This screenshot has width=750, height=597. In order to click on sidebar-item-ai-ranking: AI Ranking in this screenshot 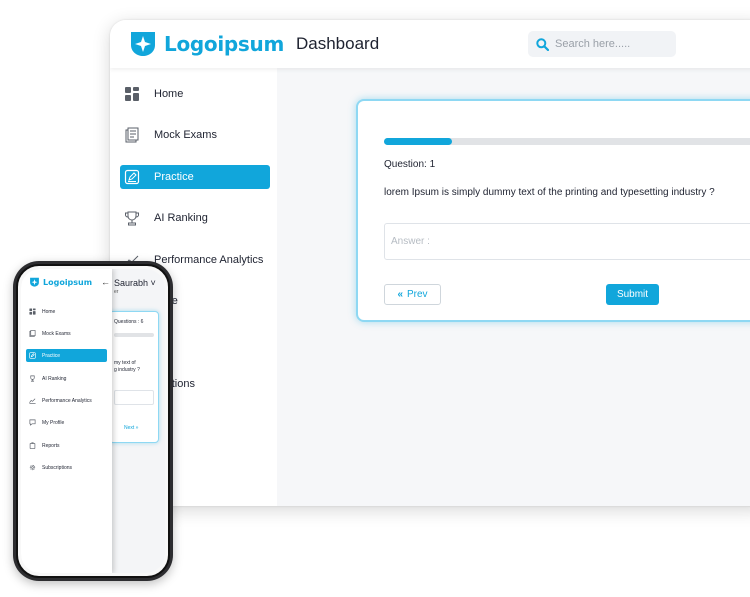, I will do `click(195, 218)`.